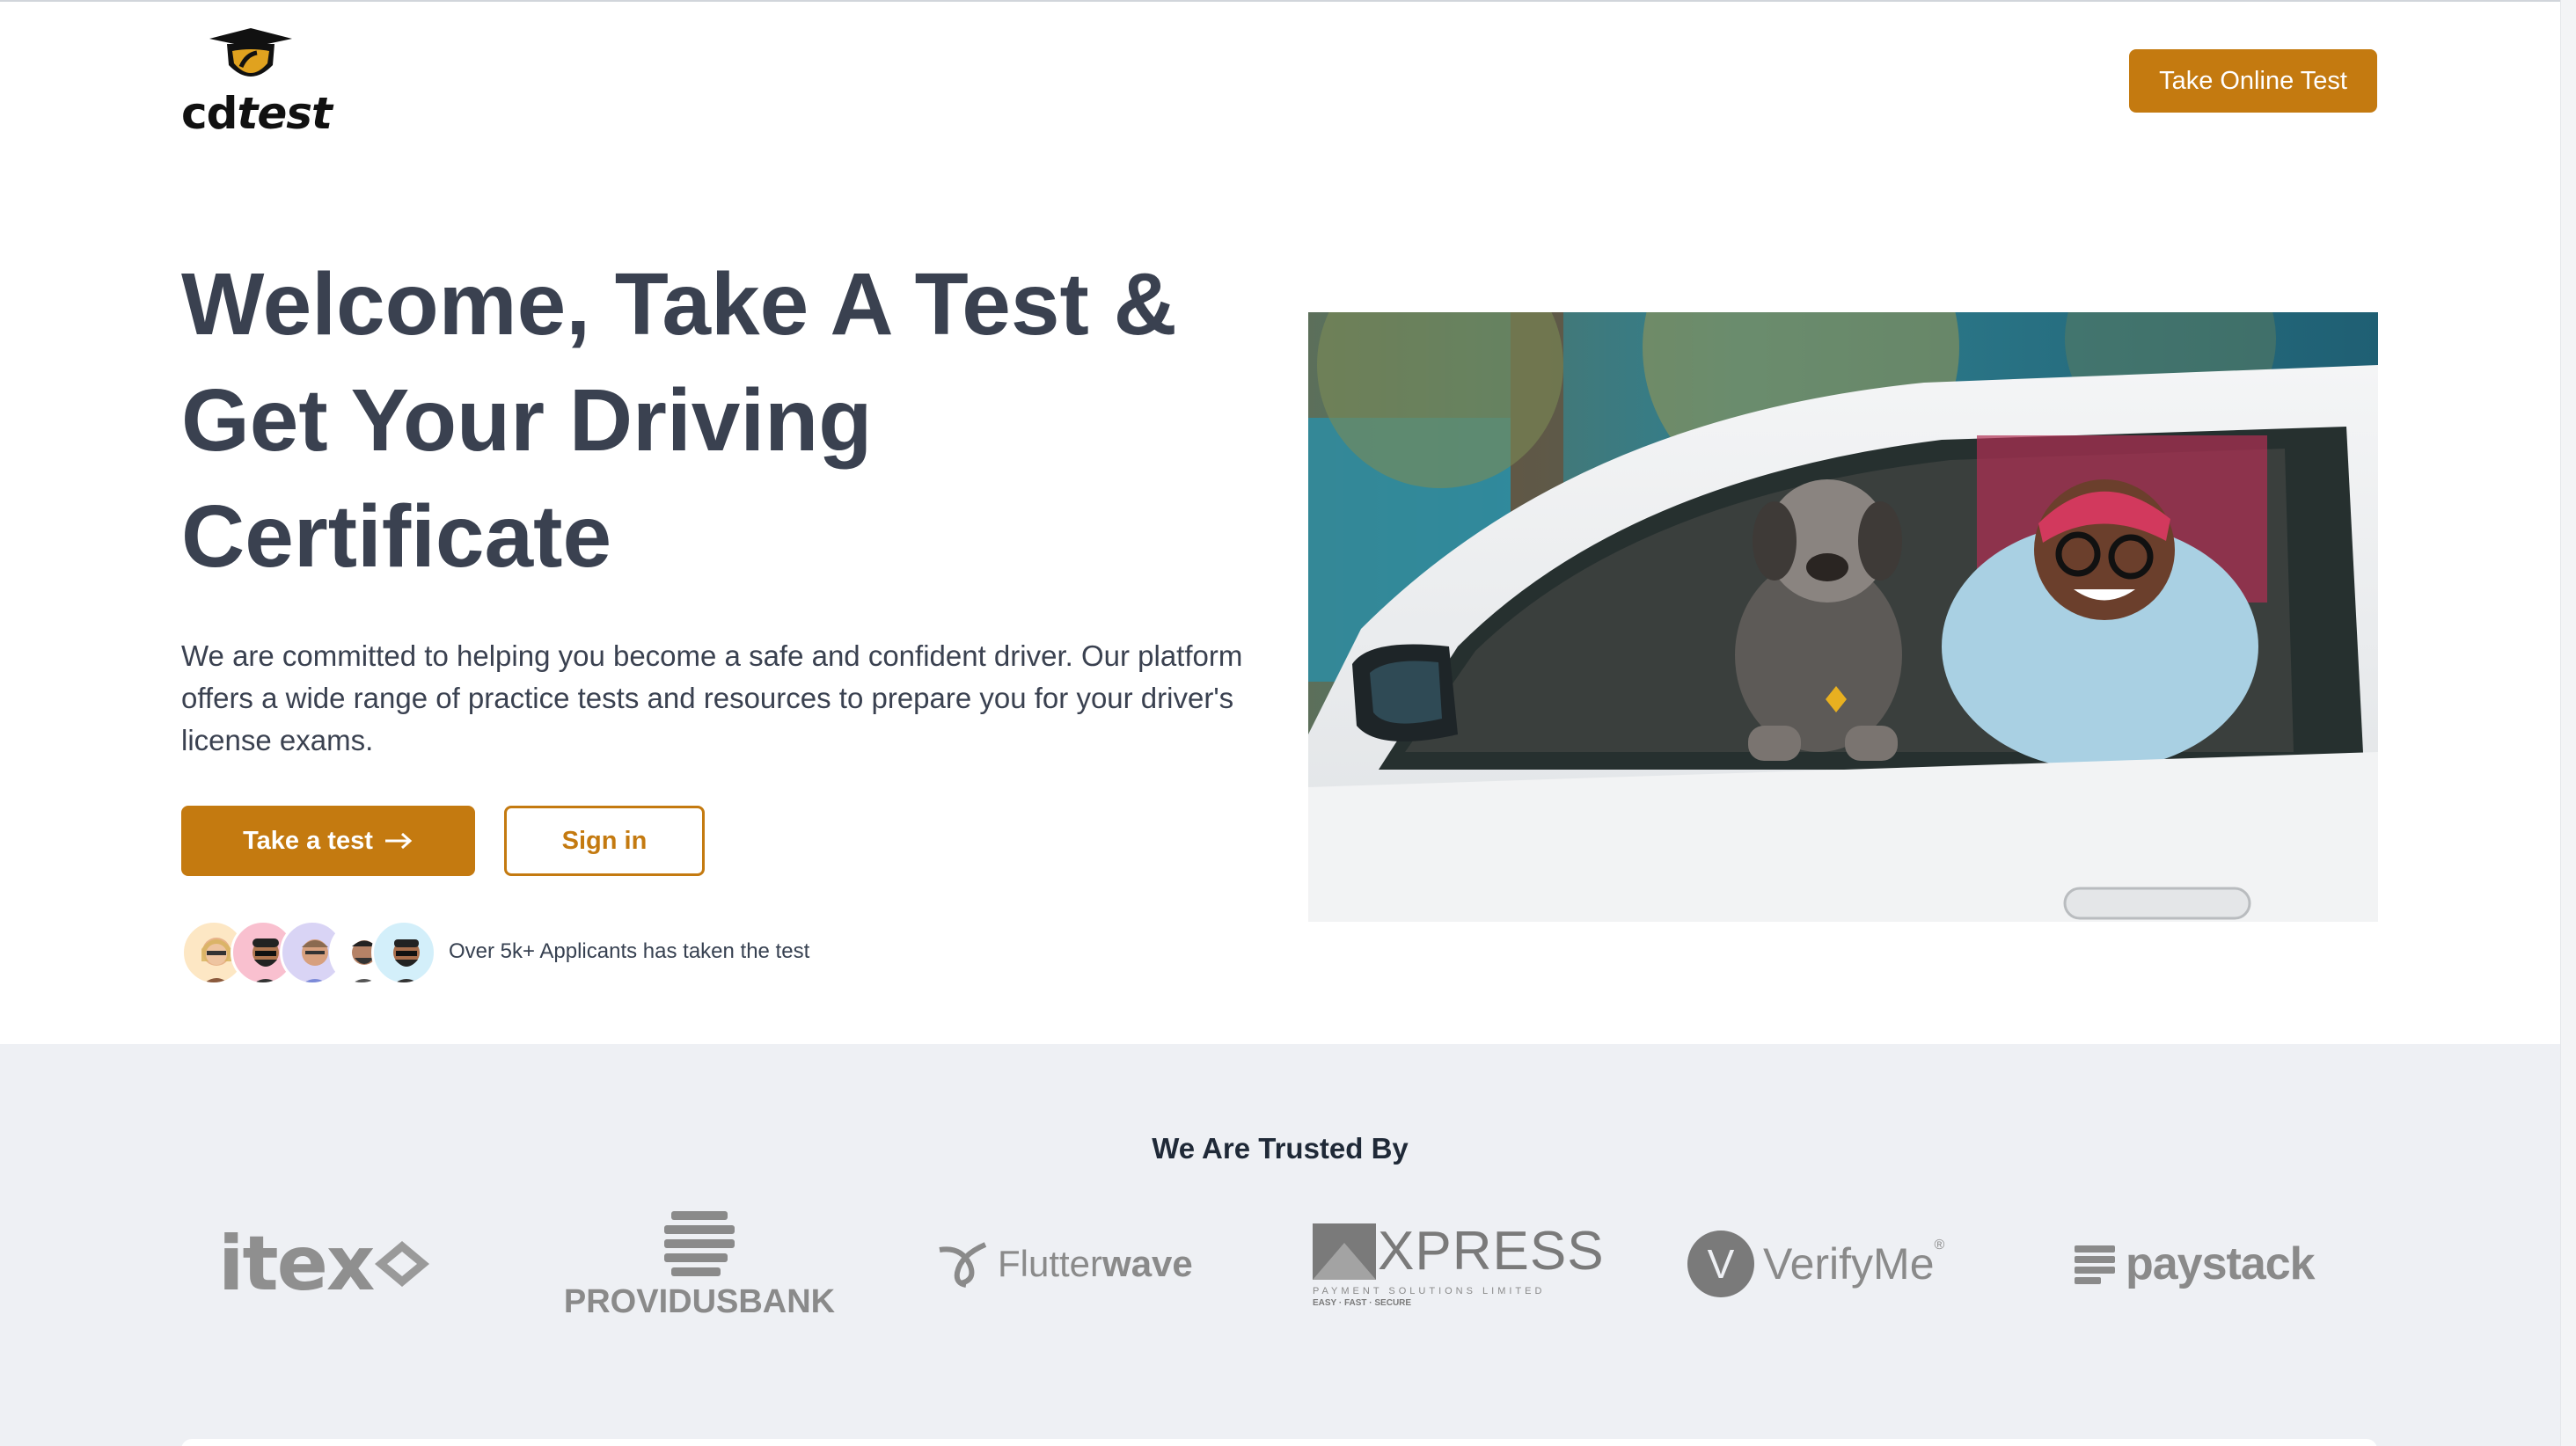  Describe the element at coordinates (1288, 1) in the screenshot. I see `top-border` at that location.